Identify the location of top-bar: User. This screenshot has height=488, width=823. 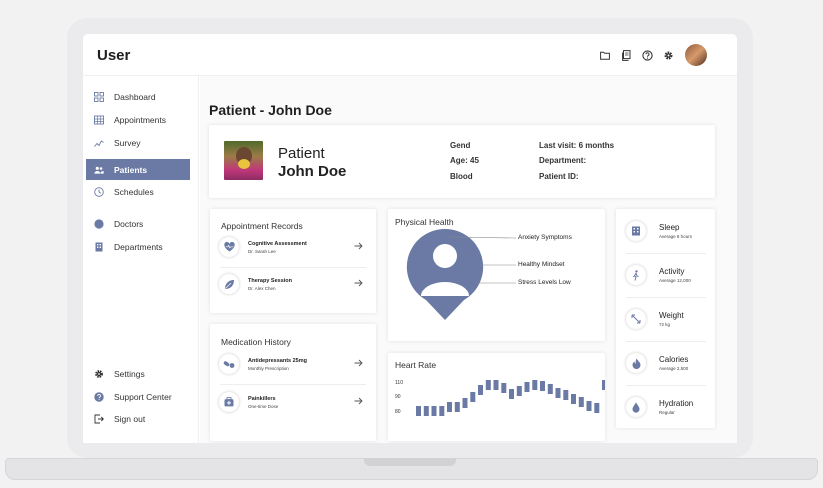
(410, 55).